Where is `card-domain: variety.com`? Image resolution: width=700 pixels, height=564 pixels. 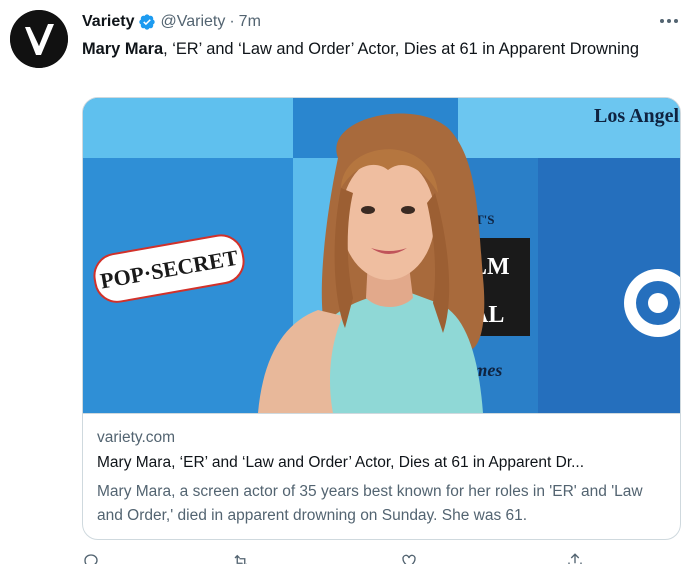 card-domain: variety.com is located at coordinates (136, 437).